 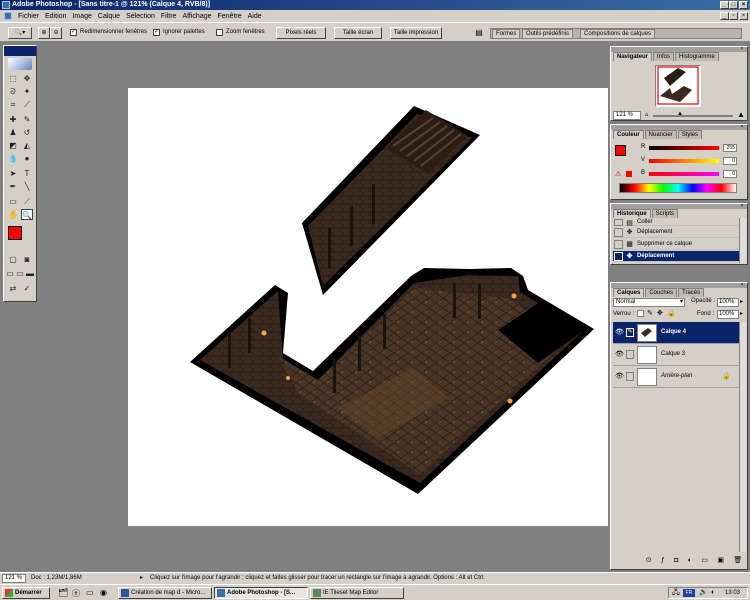 What do you see at coordinates (44, 33) in the screenshot?
I see `zoom-in-icon: ⊕` at bounding box center [44, 33].